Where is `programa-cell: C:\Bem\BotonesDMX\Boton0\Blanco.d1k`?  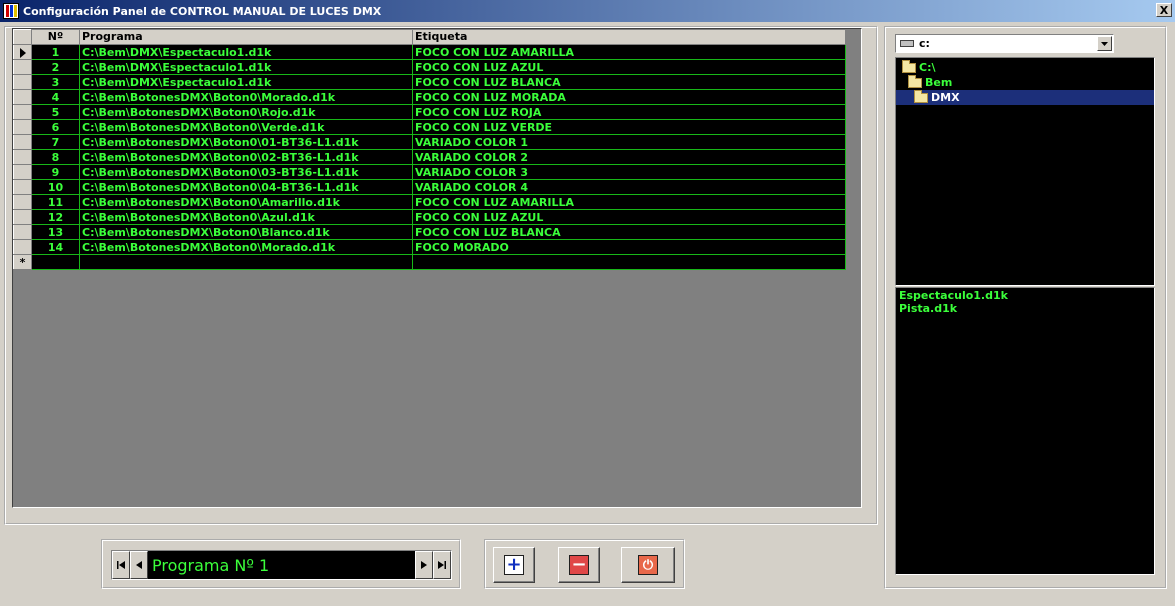
programa-cell: C:\Bem\BotonesDMX\Boton0\Blanco.d1k is located at coordinates (246, 232).